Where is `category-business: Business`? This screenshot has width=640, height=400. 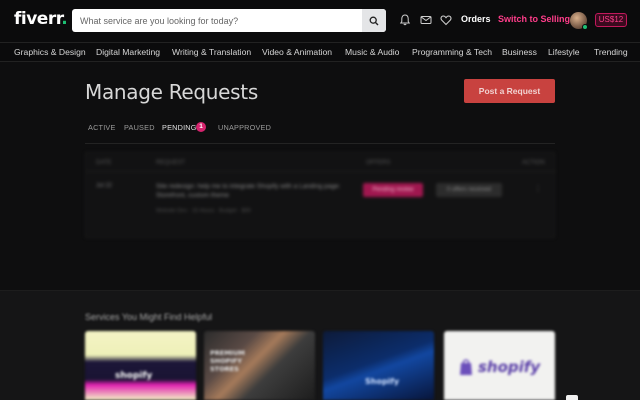
category-business: Business is located at coordinates (519, 52).